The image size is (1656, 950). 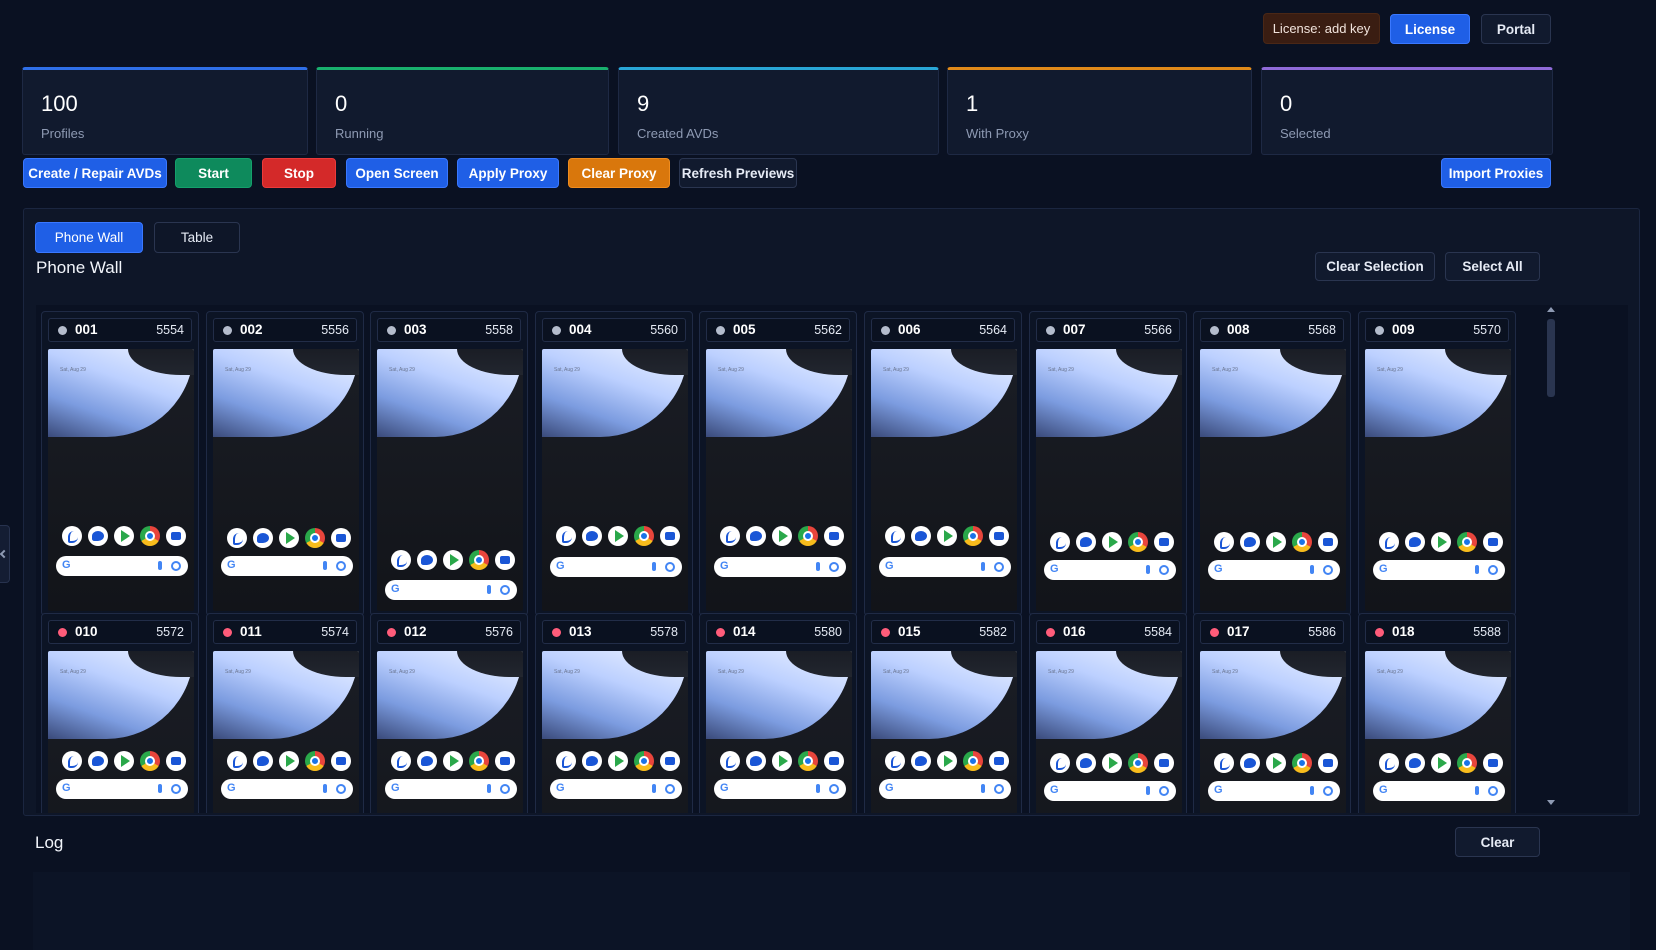 I want to click on phone-card: 018 5588 Sat, Aug 29 G, so click(x=1437, y=713).